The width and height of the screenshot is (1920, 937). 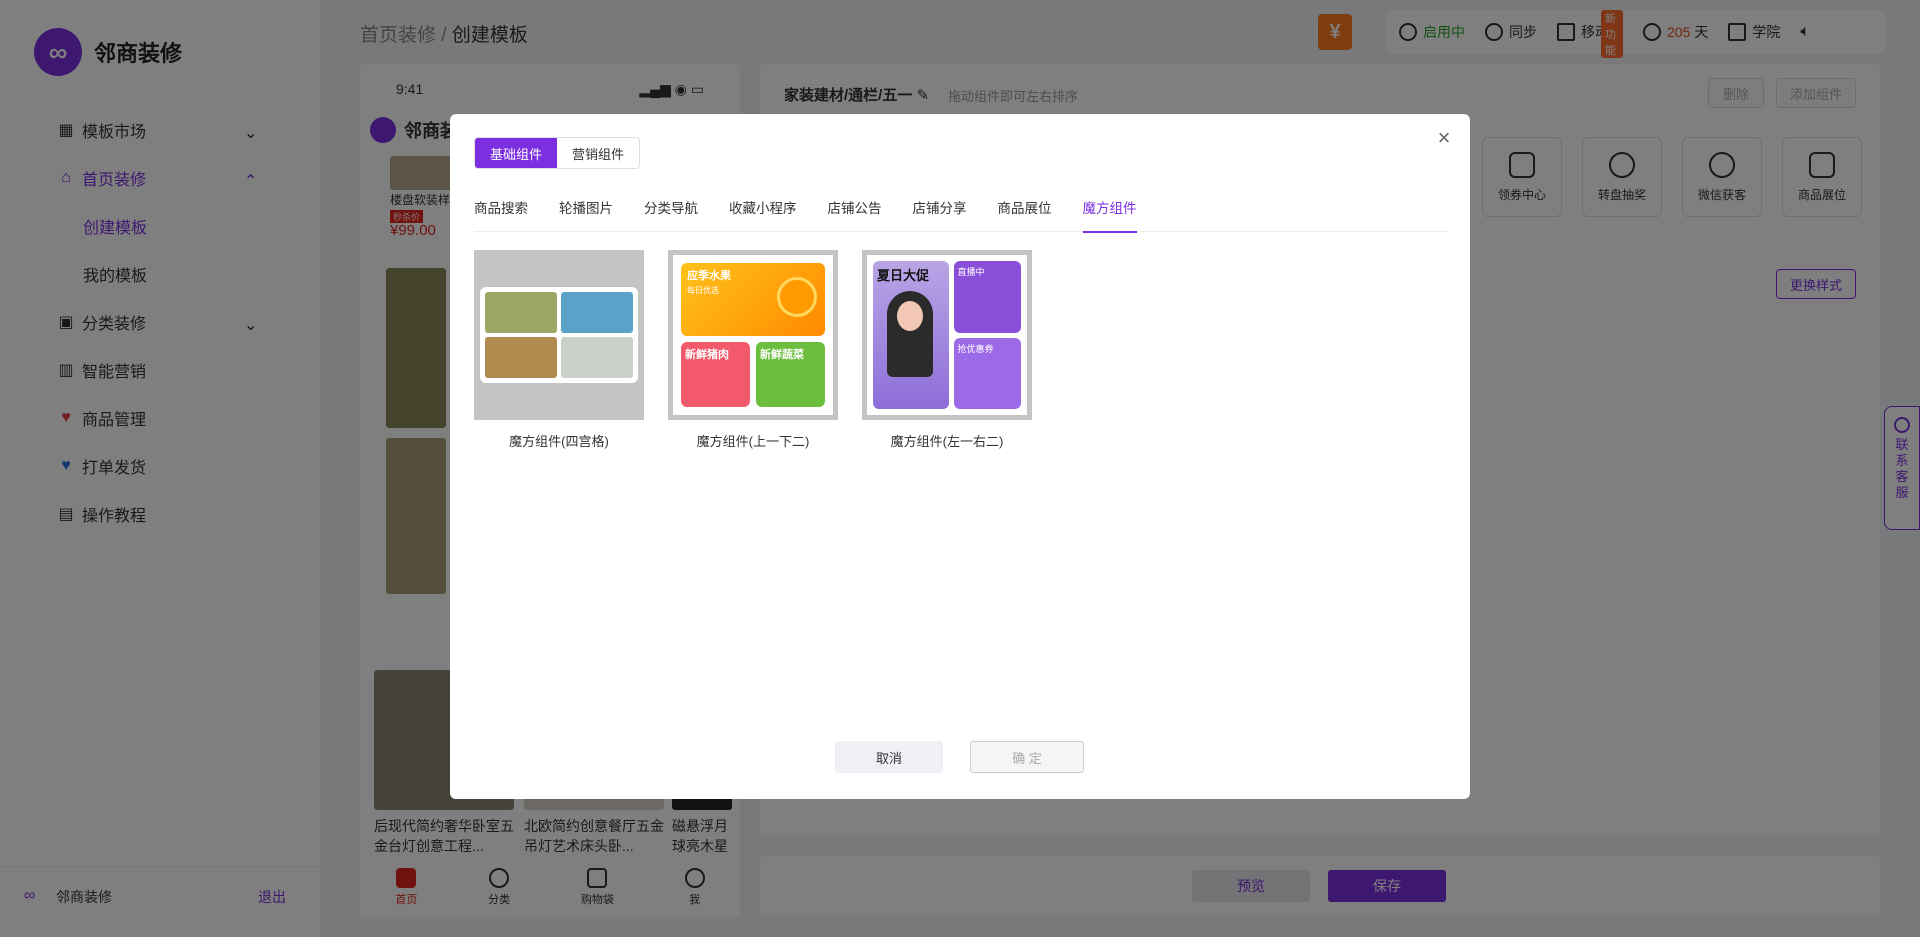 I want to click on cube-caption: 魔方组件(左一右二), so click(x=947, y=441).